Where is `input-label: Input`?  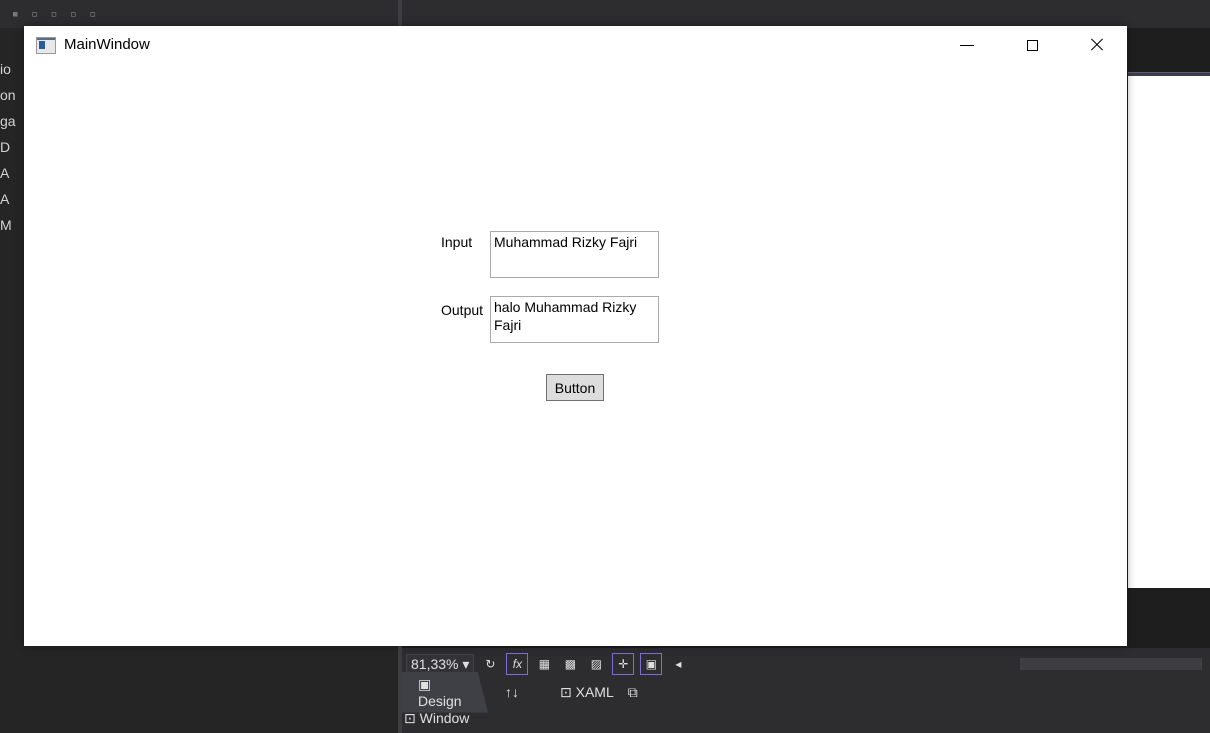
input-label: Input is located at coordinates (457, 242).